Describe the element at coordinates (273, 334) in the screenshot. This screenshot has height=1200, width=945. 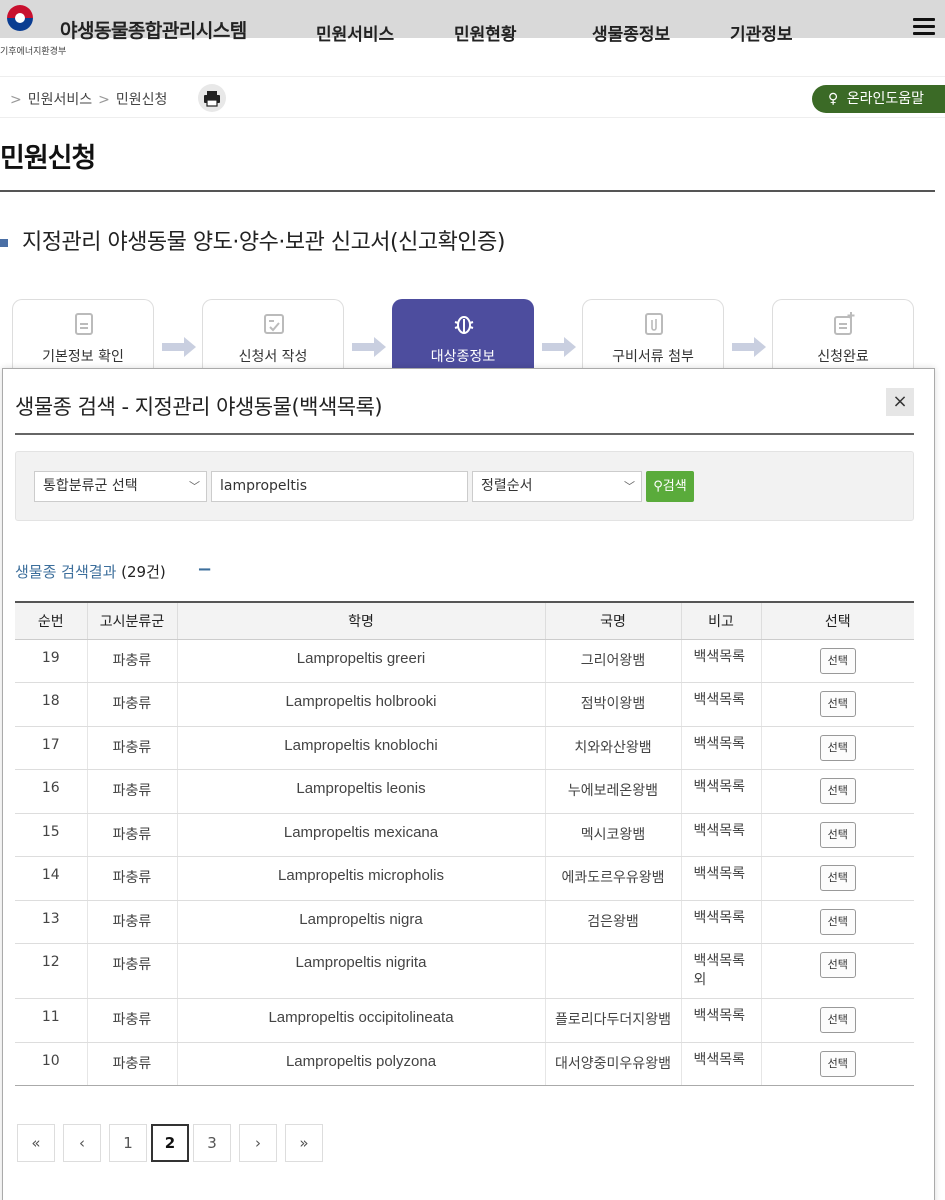
I see `step-write-form: 신청서 작성` at that location.